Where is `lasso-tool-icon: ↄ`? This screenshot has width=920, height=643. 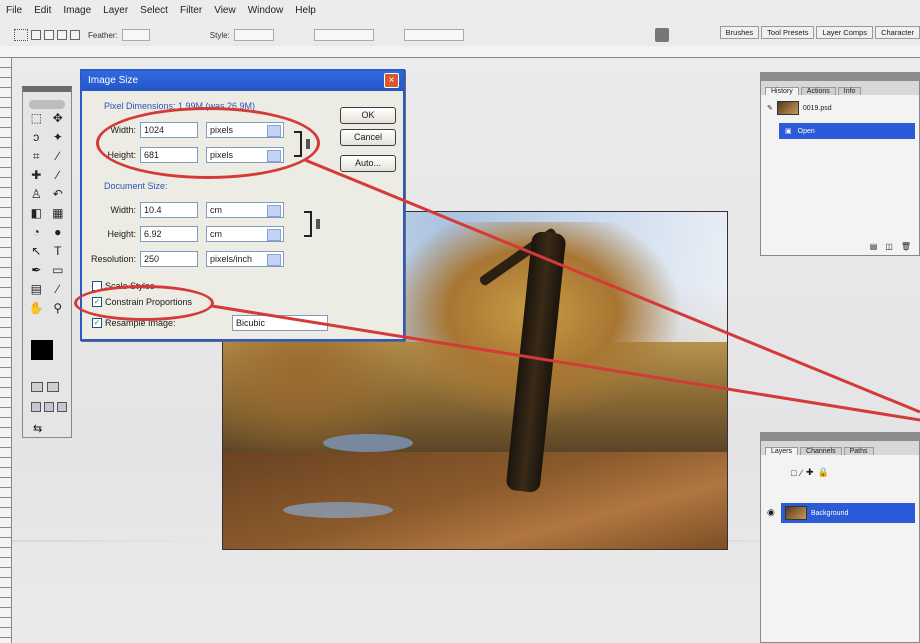 lasso-tool-icon: ↄ is located at coordinates (36, 137).